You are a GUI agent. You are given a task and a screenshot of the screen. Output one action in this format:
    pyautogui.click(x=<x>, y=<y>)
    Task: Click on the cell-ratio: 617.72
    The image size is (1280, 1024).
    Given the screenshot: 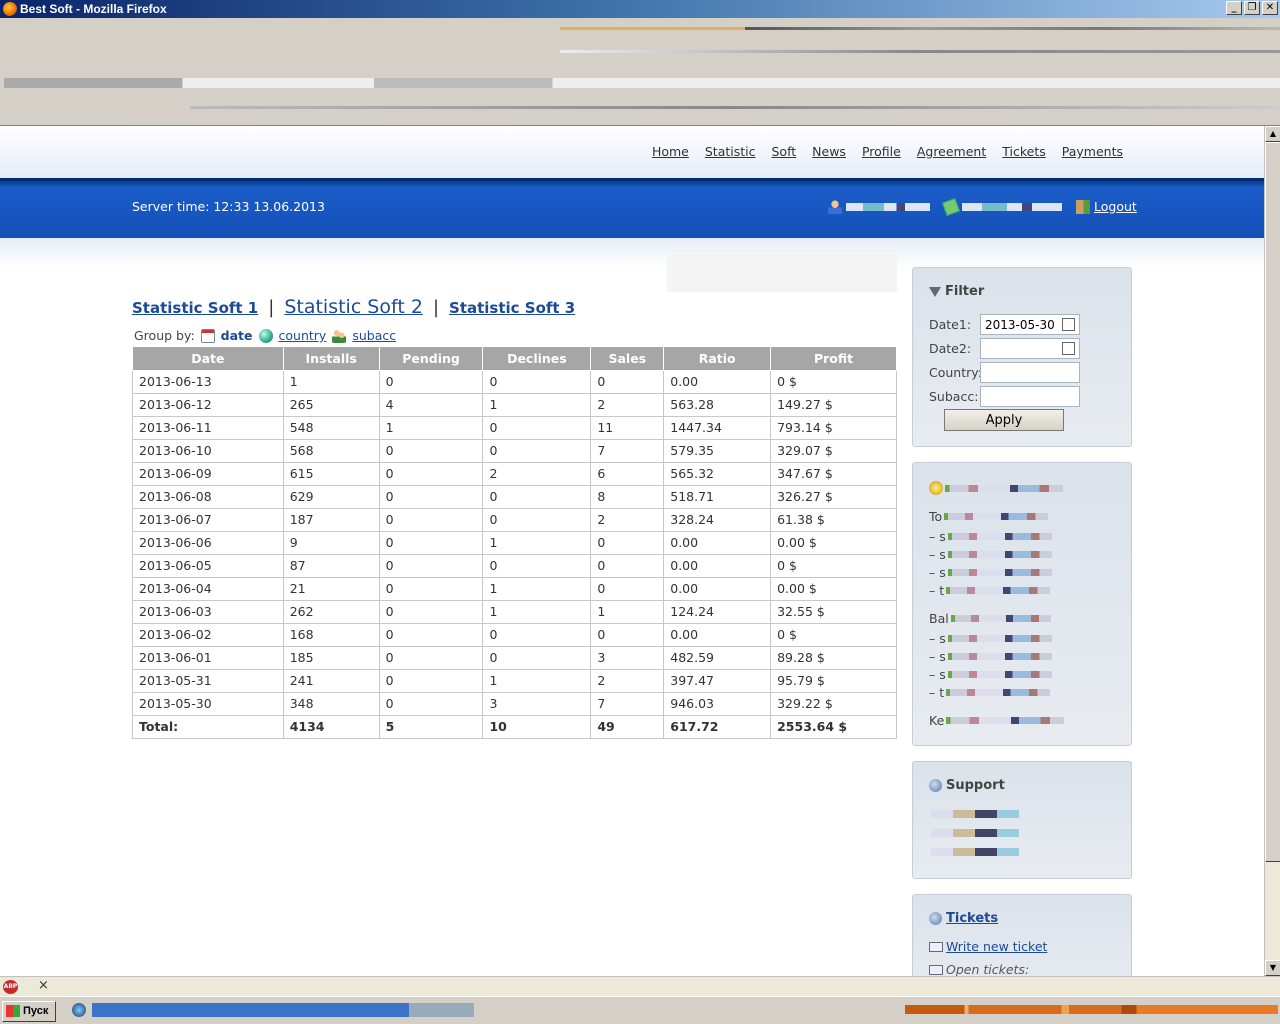 What is the action you would take?
    pyautogui.click(x=717, y=726)
    